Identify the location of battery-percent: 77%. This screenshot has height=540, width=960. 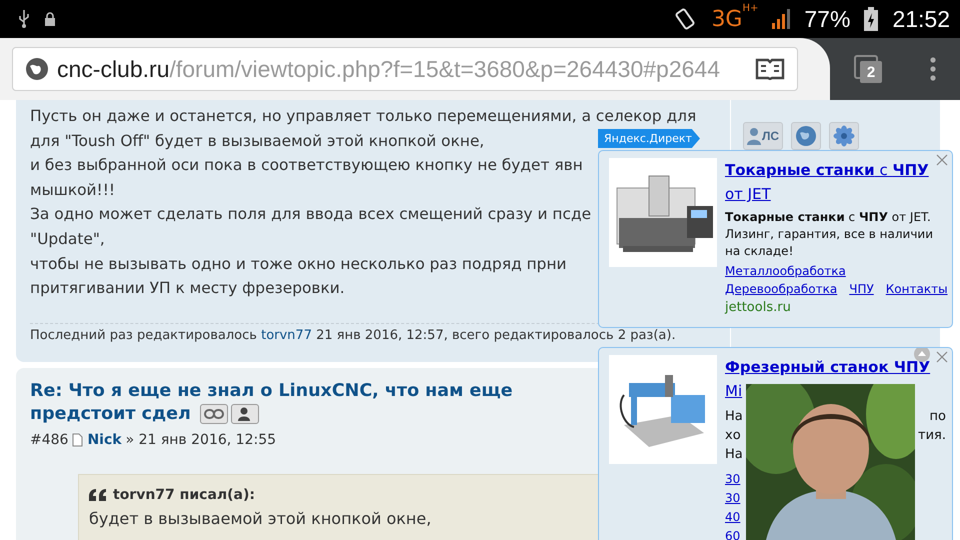
(827, 19).